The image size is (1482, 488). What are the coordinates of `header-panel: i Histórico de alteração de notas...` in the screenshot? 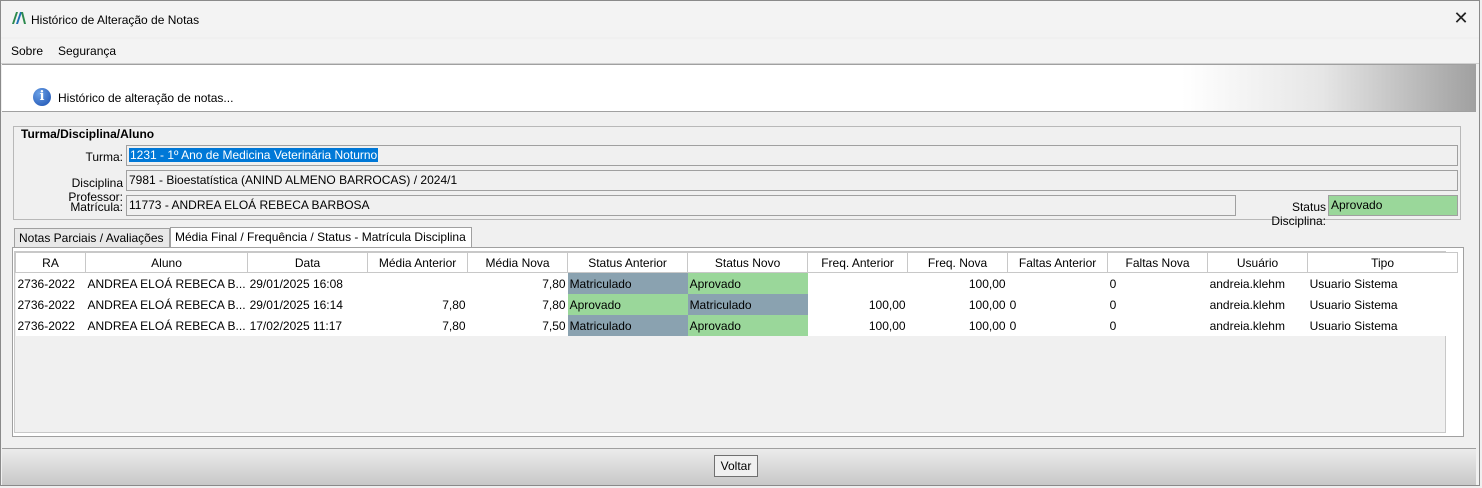 It's located at (739, 88).